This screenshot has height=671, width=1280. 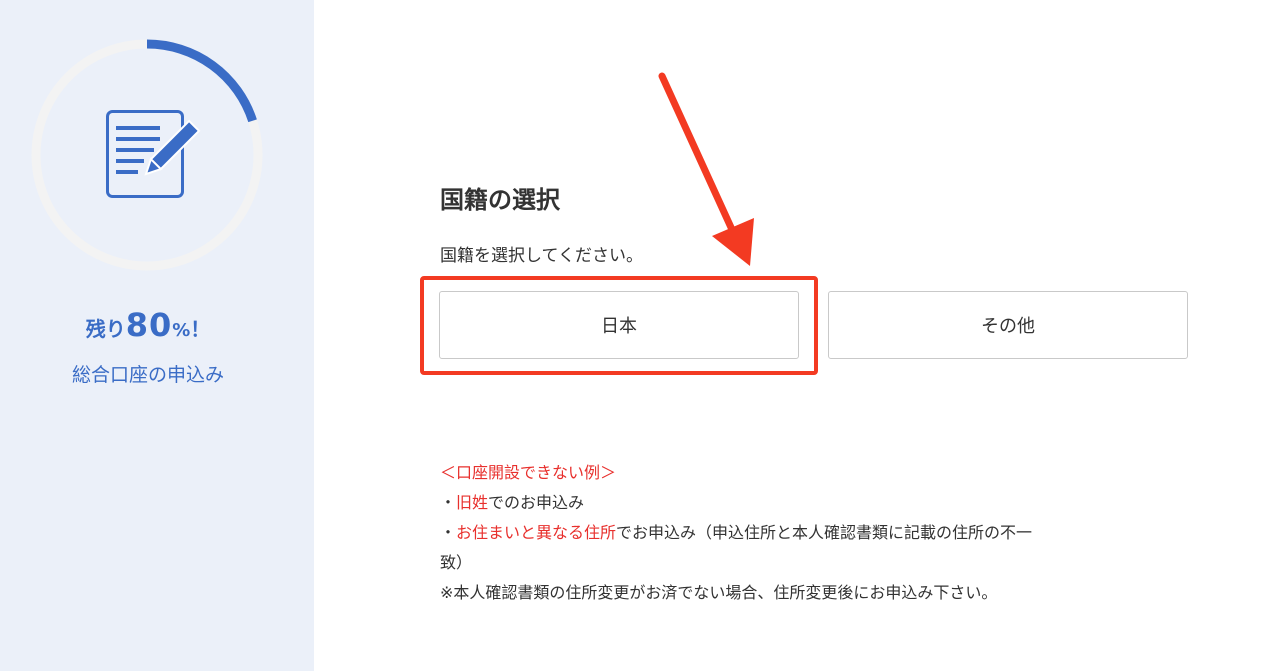 What do you see at coordinates (719, 592) in the screenshot?
I see `notes-footnote: ※本人確認書類の住所変更がお済でない場合、住所変更後にお申込み下さい。` at bounding box center [719, 592].